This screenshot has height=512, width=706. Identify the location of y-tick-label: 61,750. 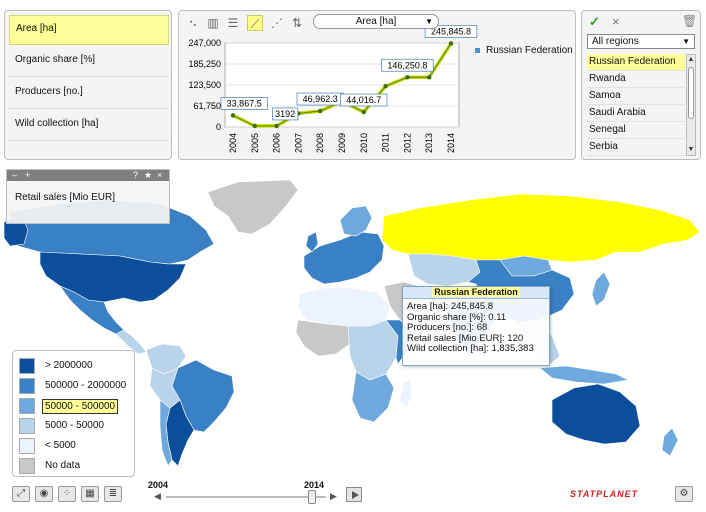
(207, 106).